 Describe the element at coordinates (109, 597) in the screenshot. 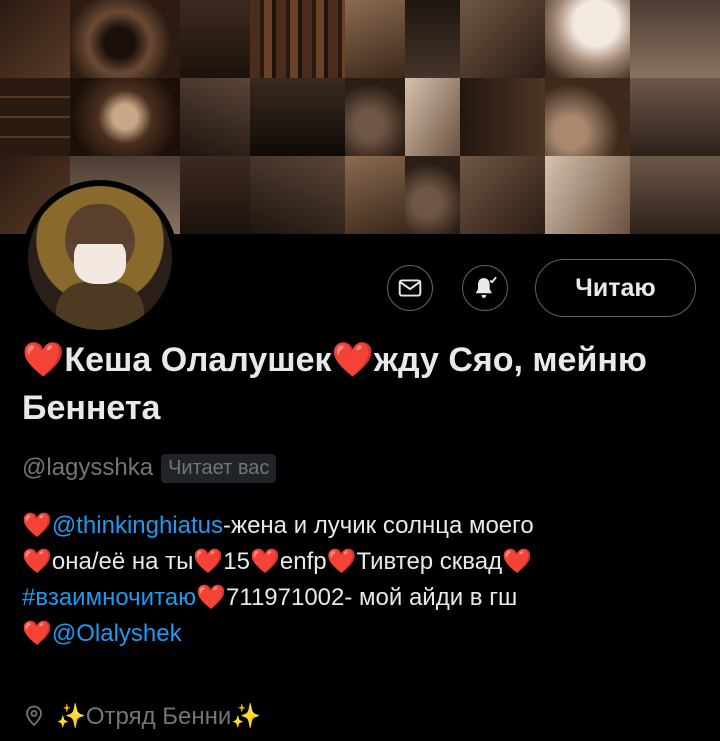

I see `bio-hashtag-link: #взаимночитаю` at that location.